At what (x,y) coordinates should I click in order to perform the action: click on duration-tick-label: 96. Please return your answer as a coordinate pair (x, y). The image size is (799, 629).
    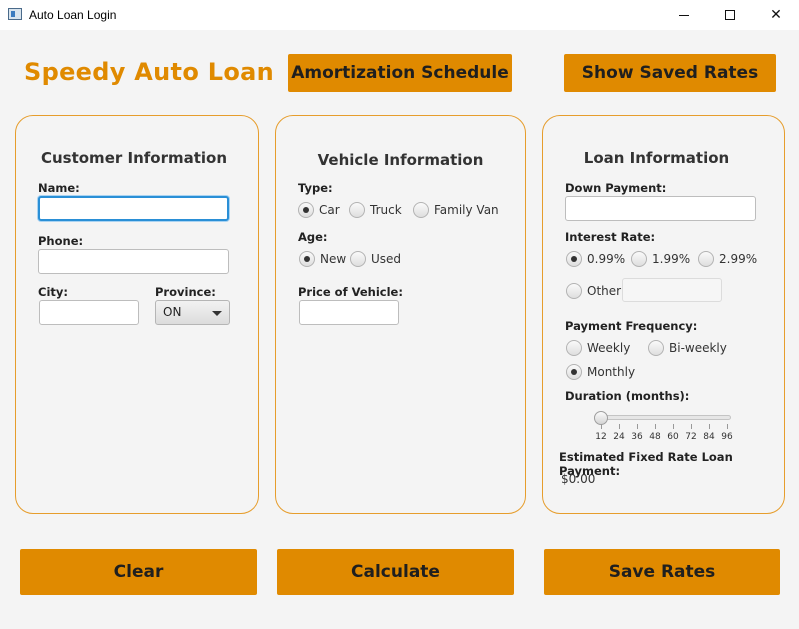
    Looking at the image, I should click on (727, 437).